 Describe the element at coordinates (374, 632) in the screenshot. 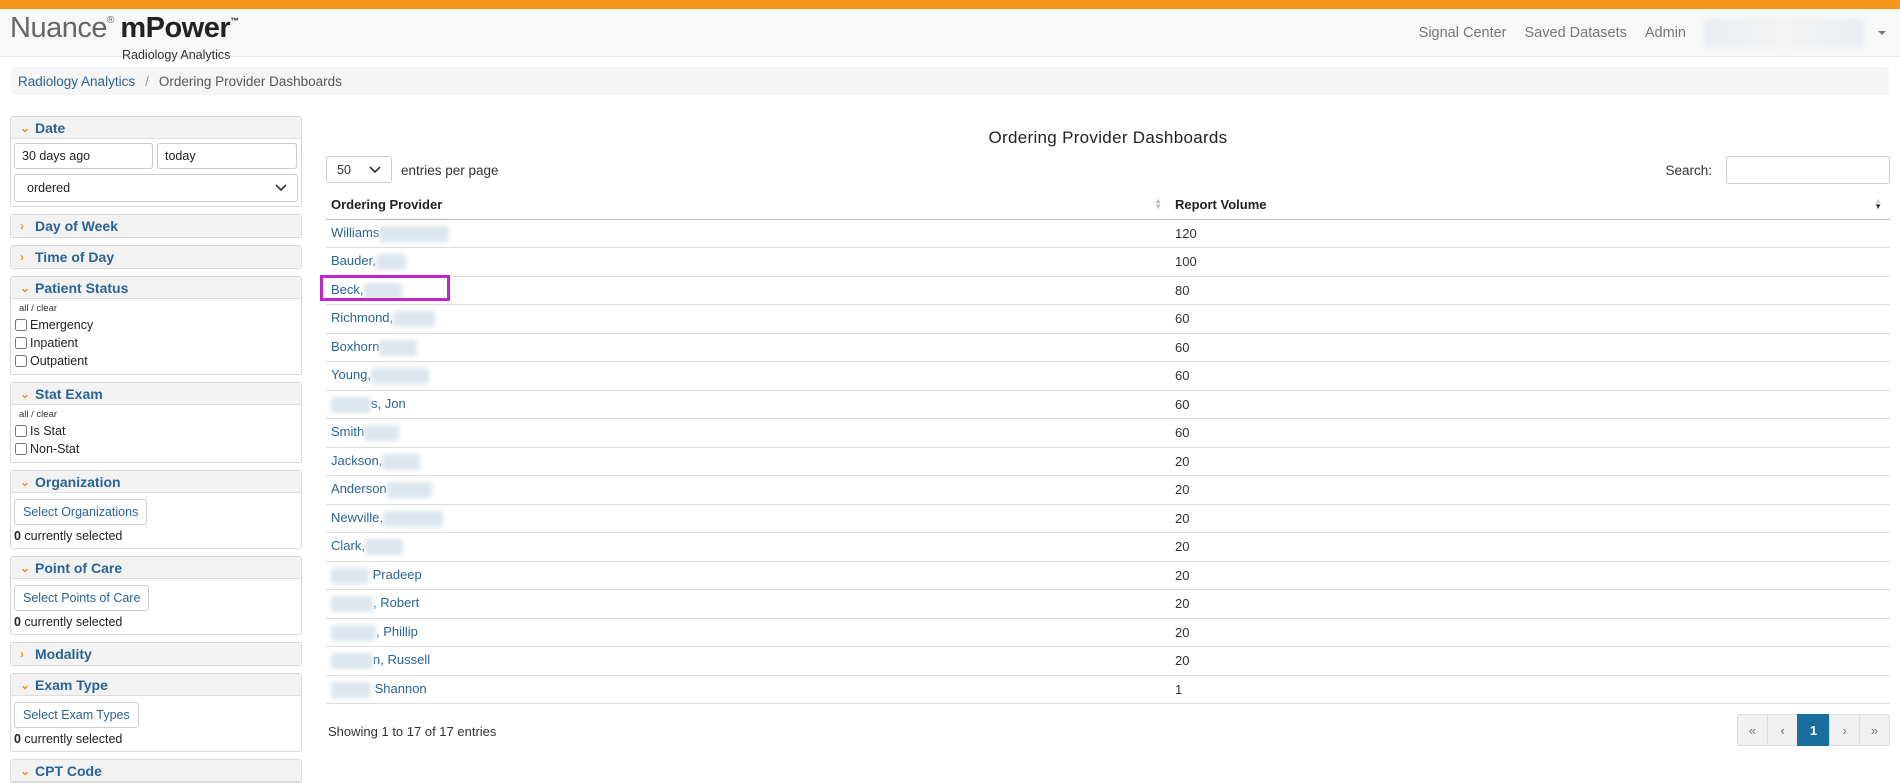

I see `provider-link: , Phillip` at that location.